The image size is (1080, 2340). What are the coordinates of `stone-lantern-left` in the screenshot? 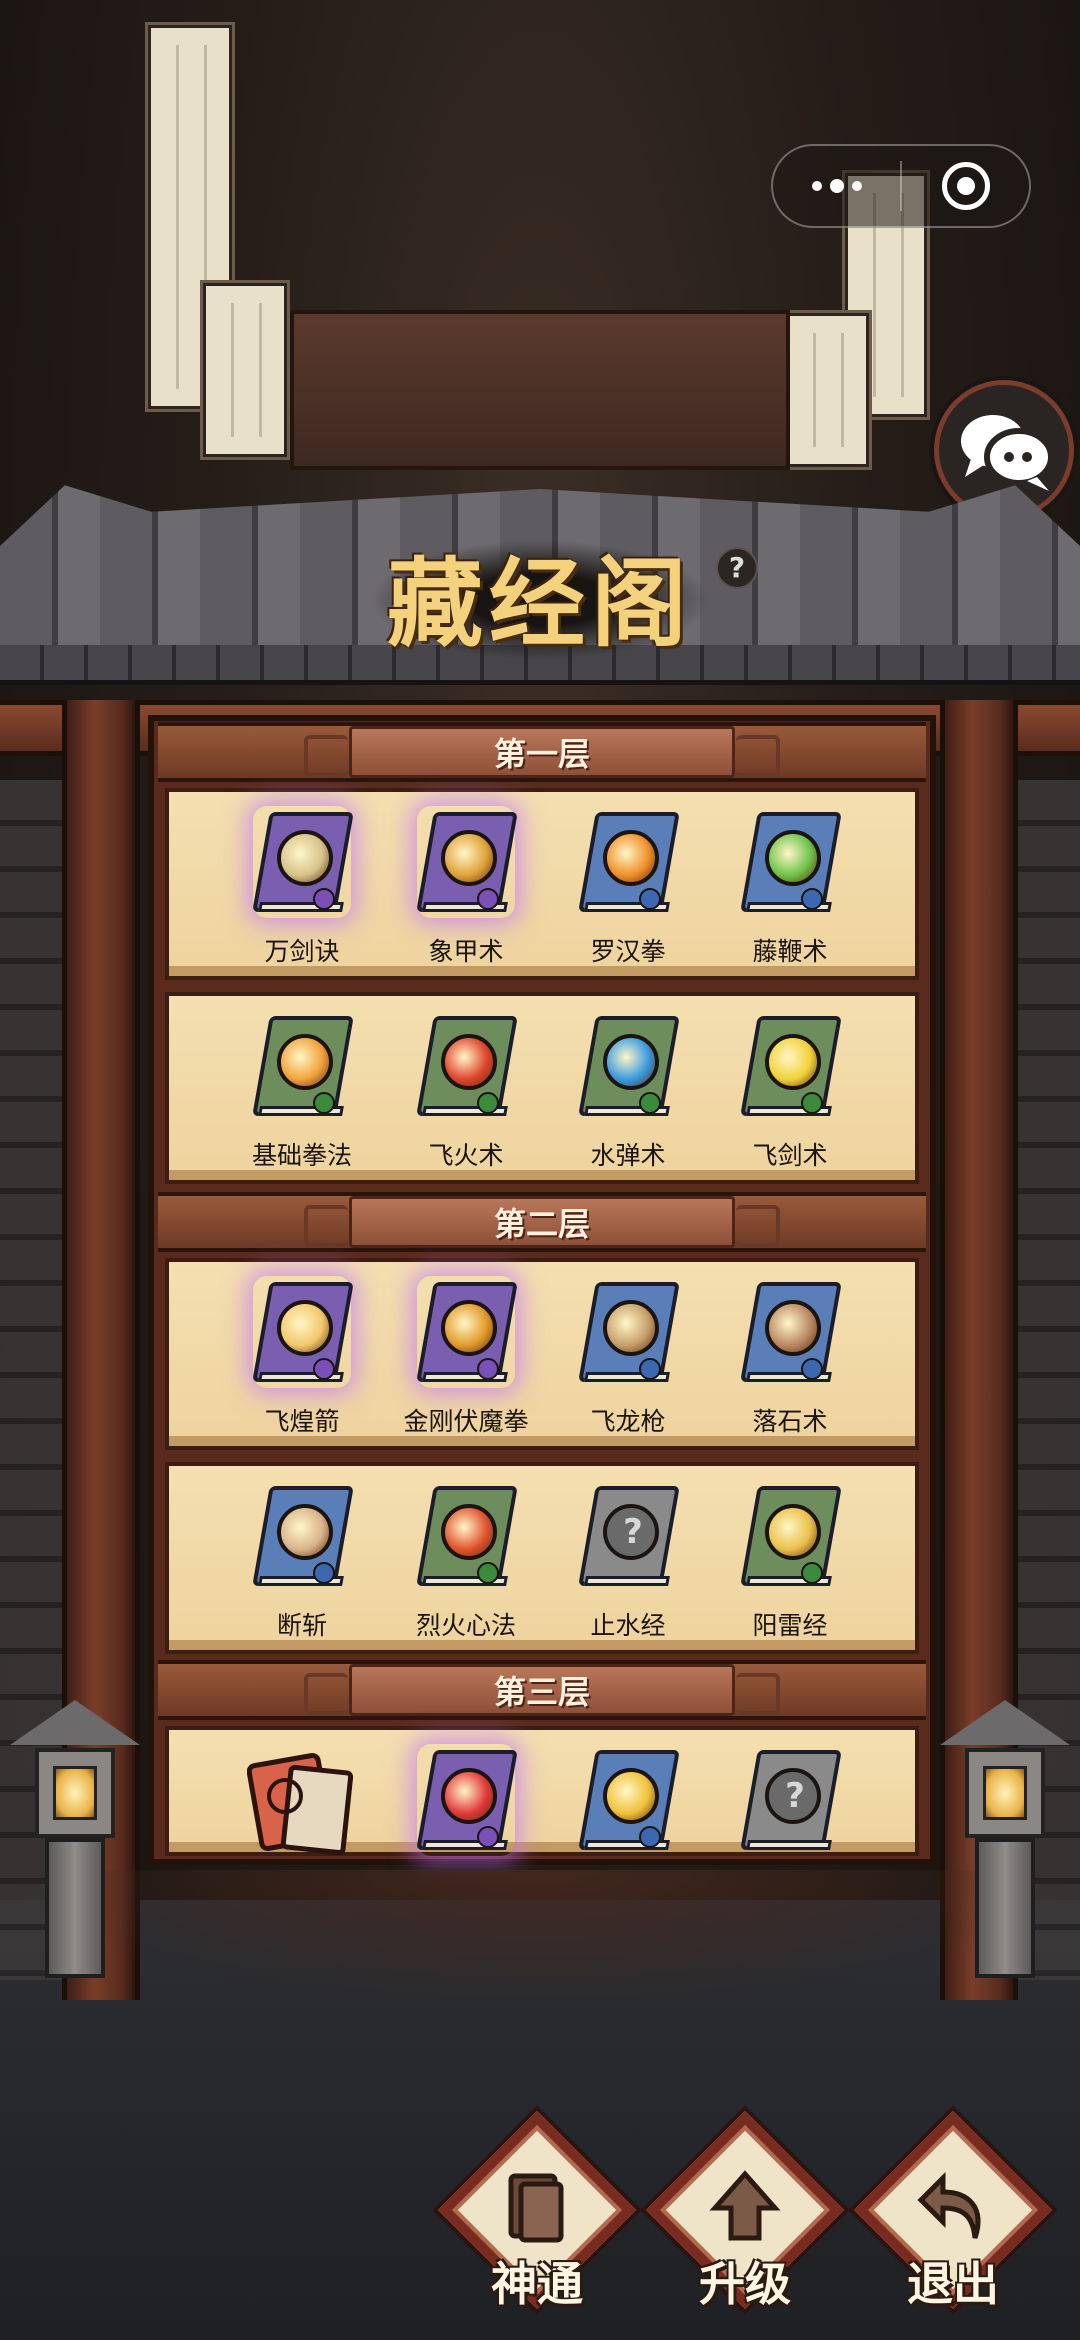 It's located at (75, 1835).